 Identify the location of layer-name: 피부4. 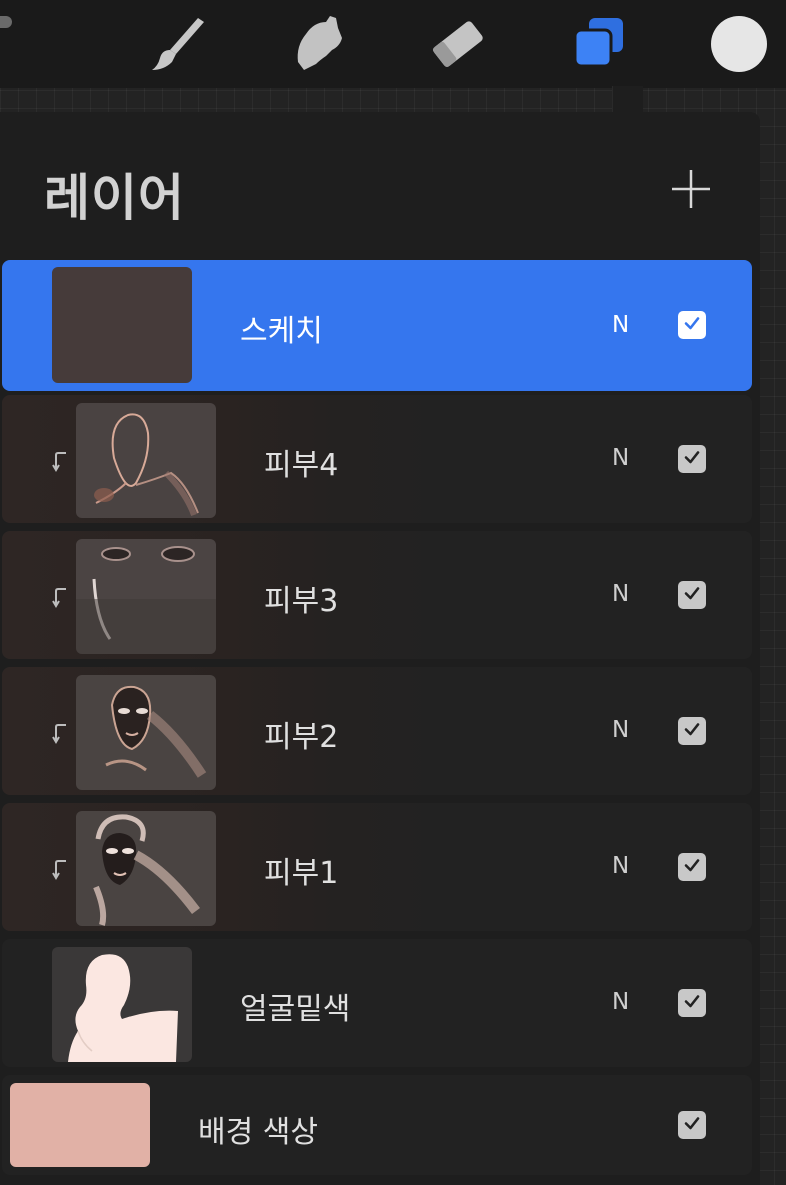
(301, 465).